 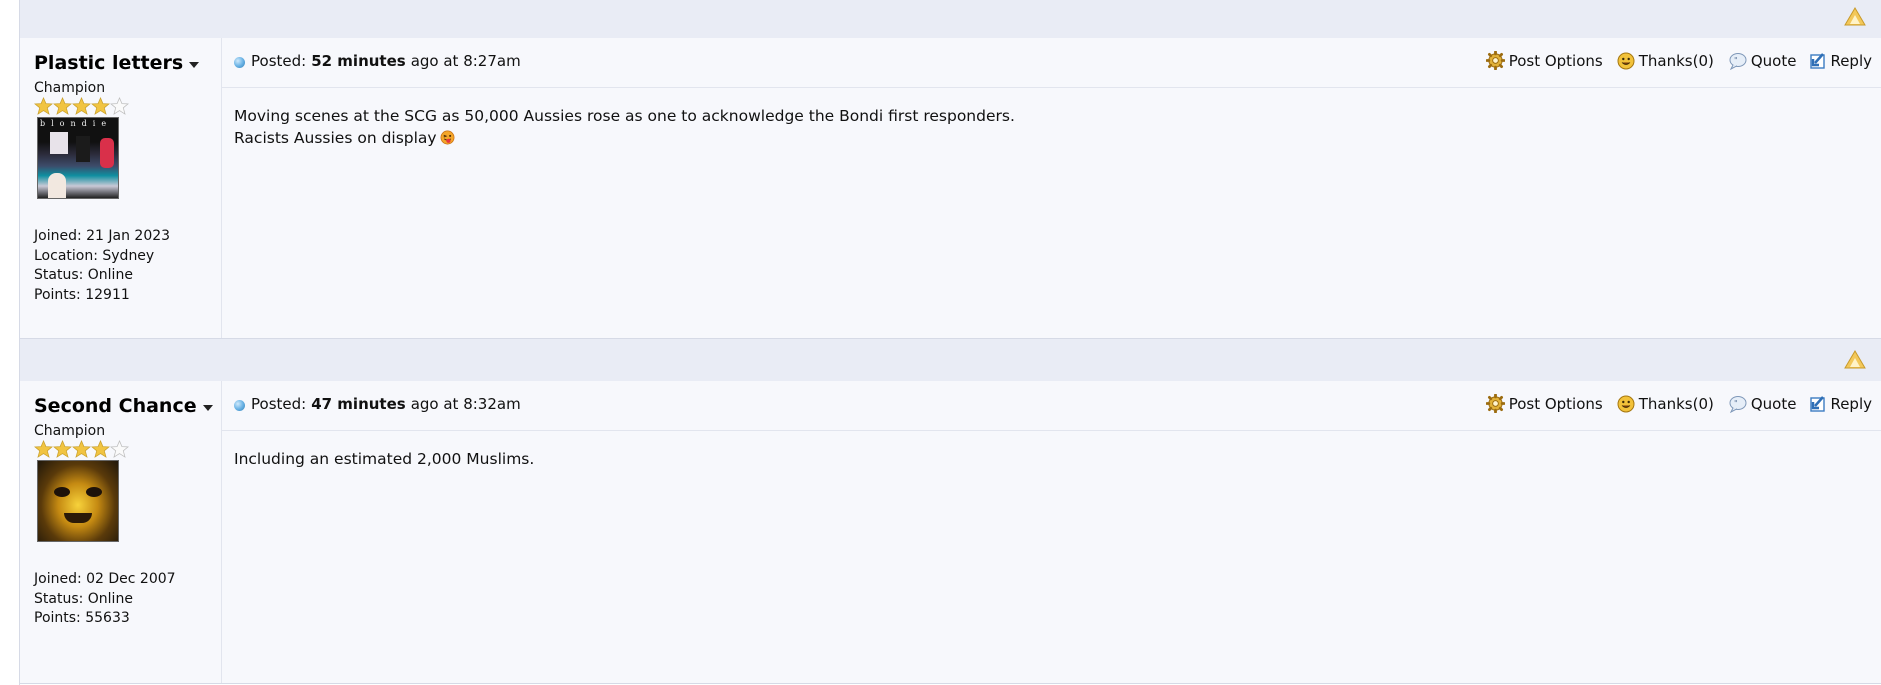 What do you see at coordinates (105, 579) in the screenshot?
I see `joined-date: Joined: 02 Dec 2007` at bounding box center [105, 579].